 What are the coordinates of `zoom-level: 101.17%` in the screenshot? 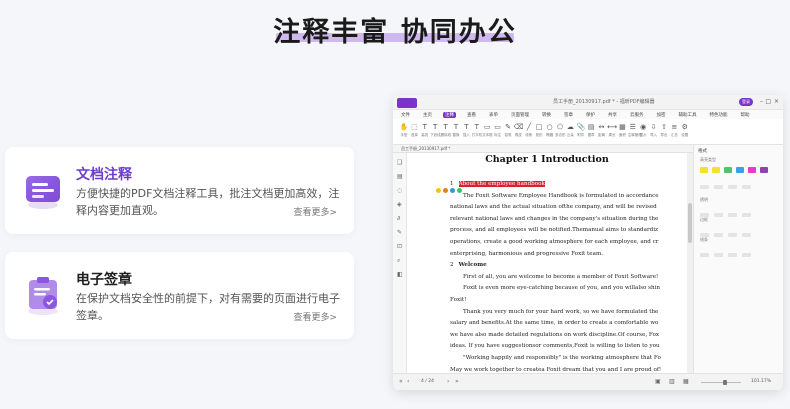 It's located at (761, 381).